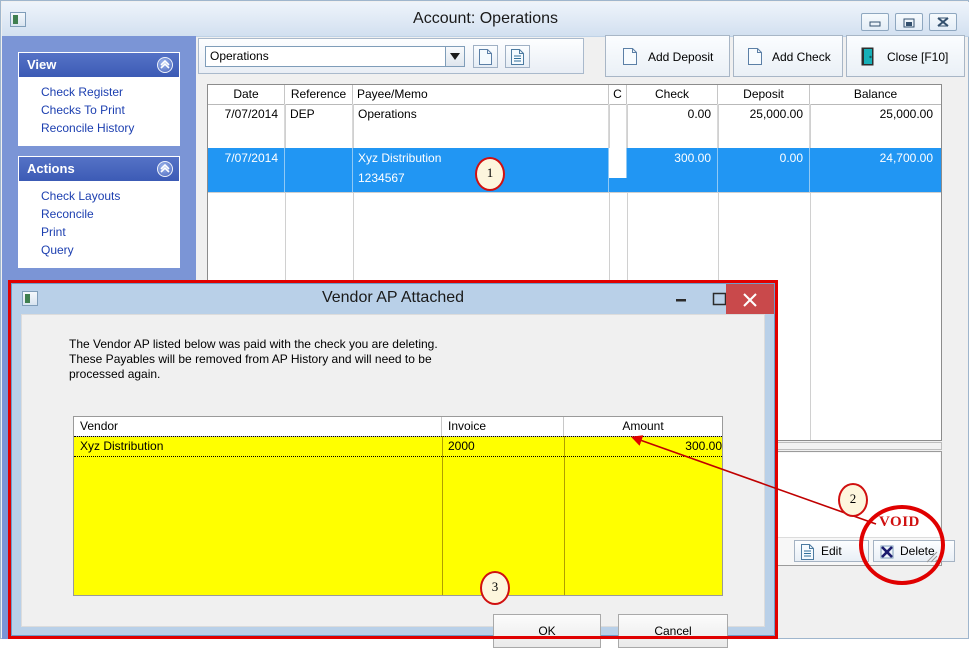 This screenshot has width=969, height=648. Describe the element at coordinates (853, 500) in the screenshot. I see `callout-2: 2` at that location.